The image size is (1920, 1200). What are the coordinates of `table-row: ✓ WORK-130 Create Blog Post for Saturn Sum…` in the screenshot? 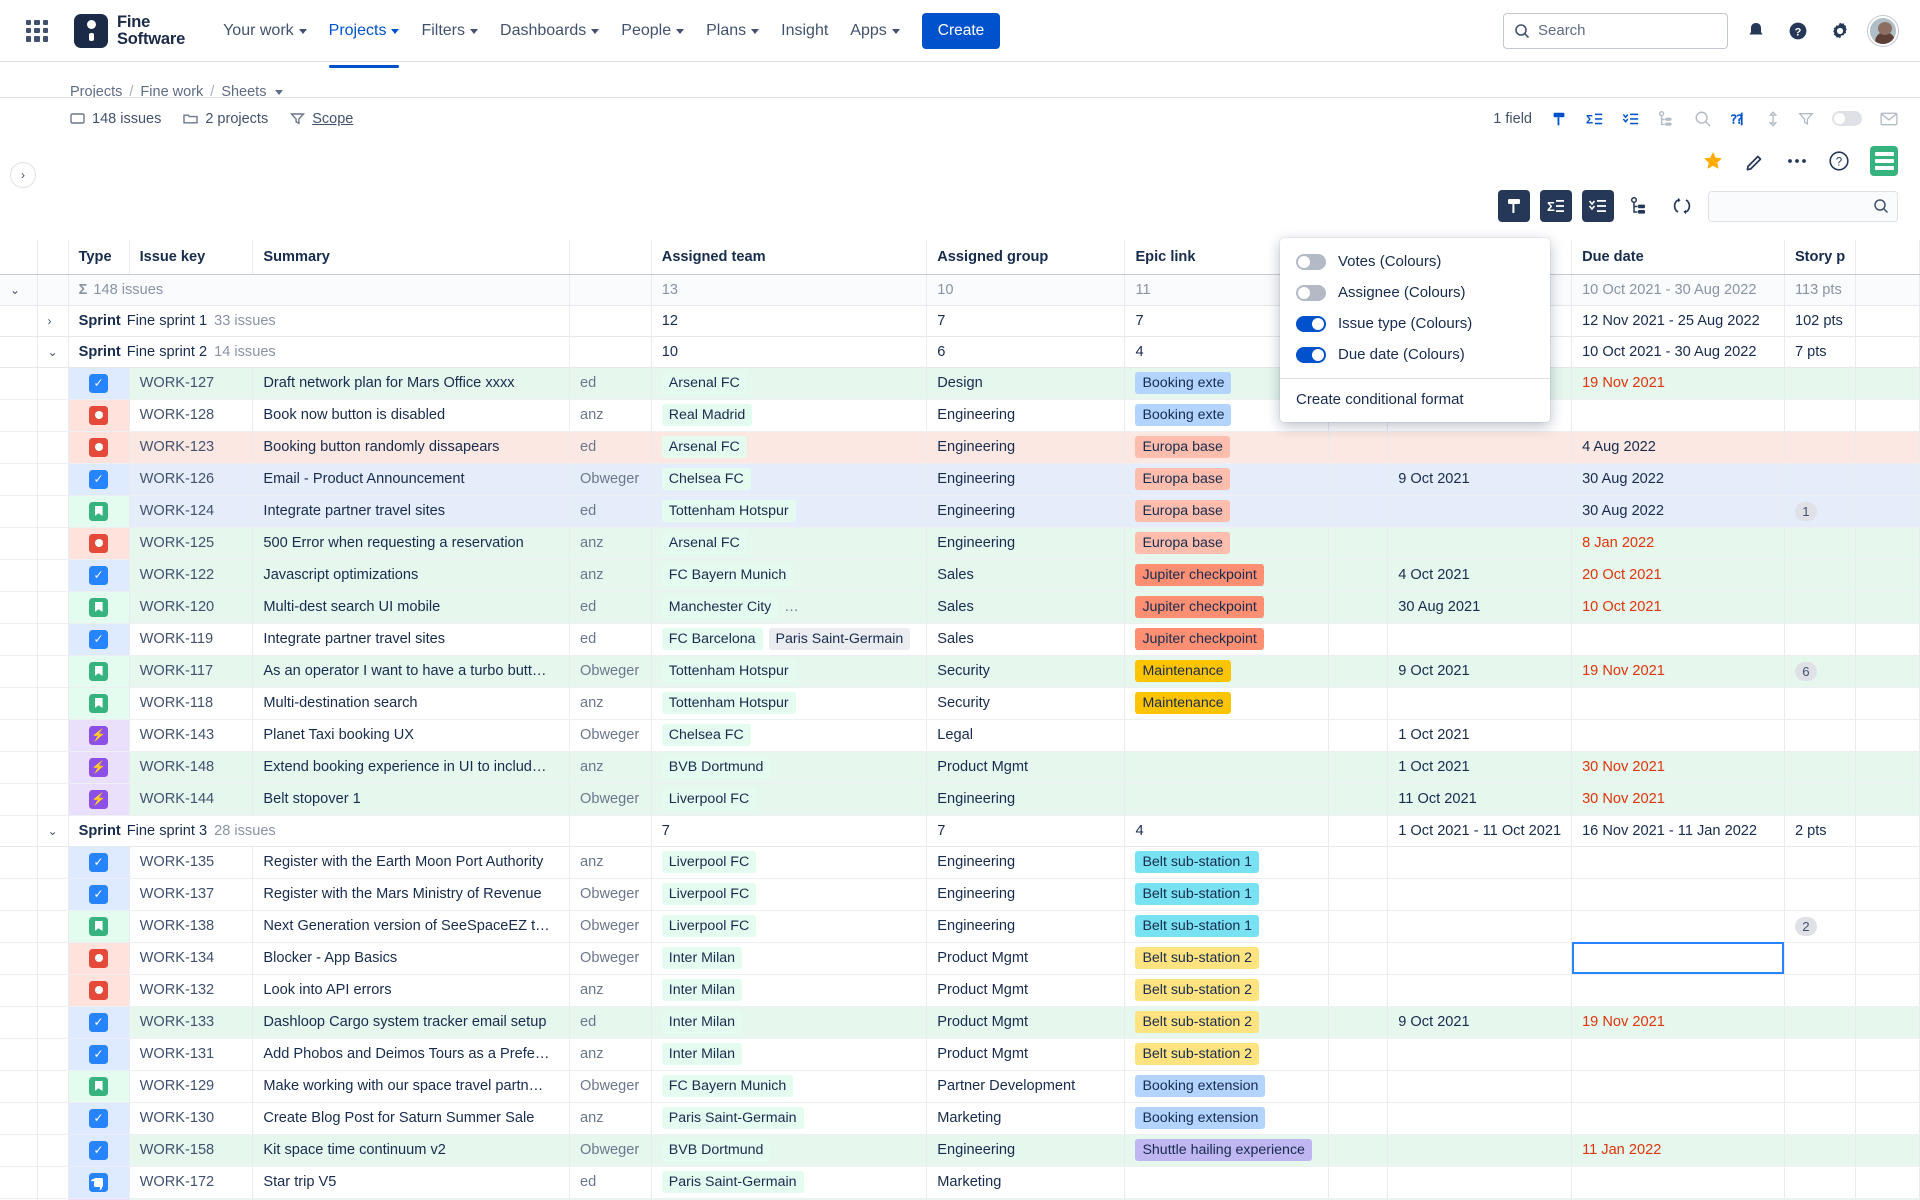 It's located at (960, 1118).